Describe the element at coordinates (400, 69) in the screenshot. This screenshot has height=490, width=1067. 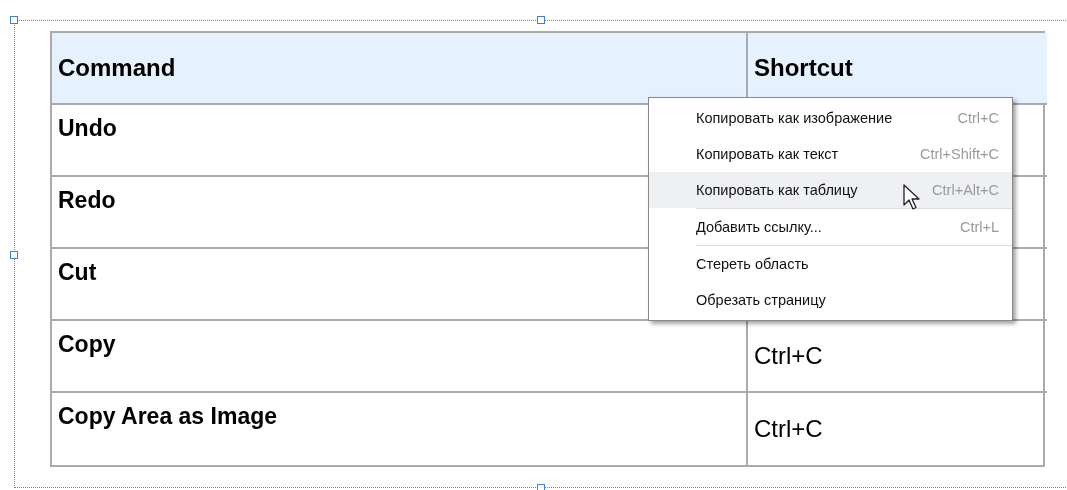
I see `header-cell: Command` at that location.